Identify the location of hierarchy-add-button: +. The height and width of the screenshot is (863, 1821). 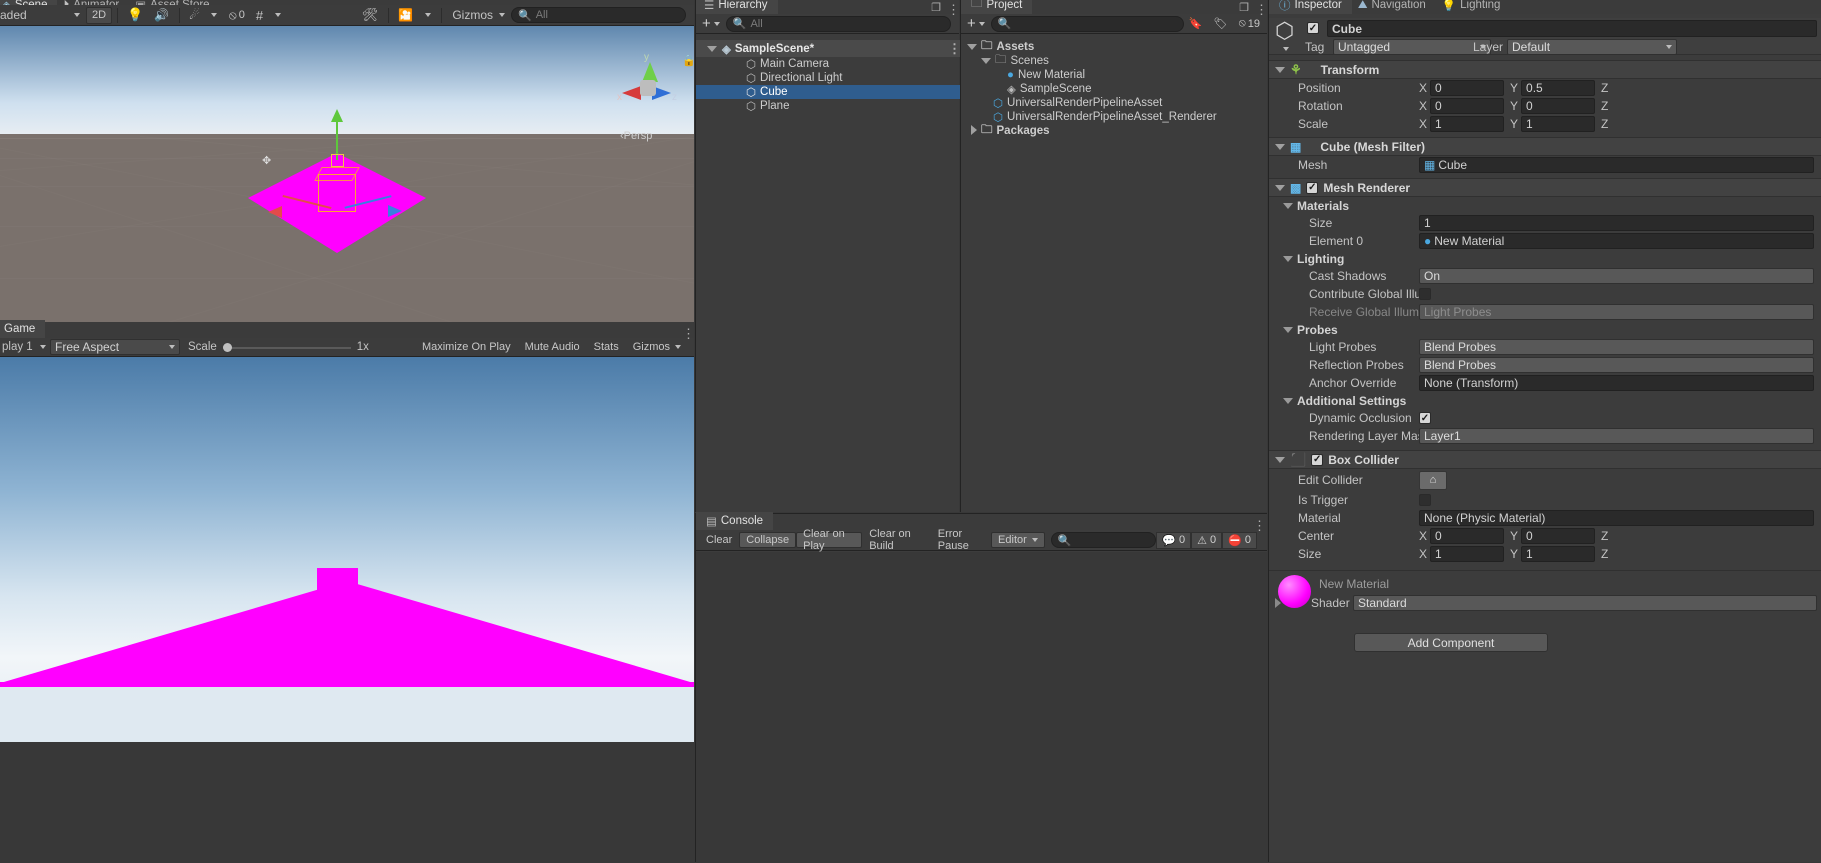
(711, 23).